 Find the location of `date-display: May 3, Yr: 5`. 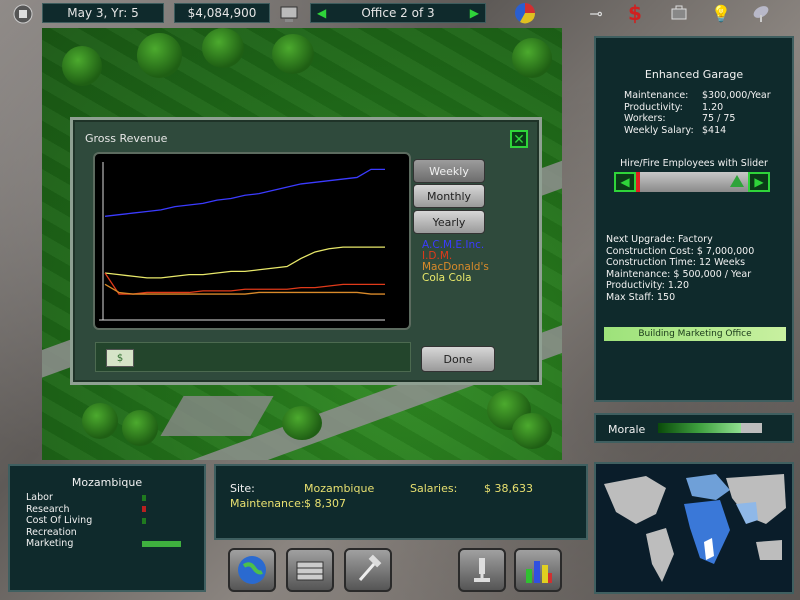

date-display: May 3, Yr: 5 is located at coordinates (103, 13).